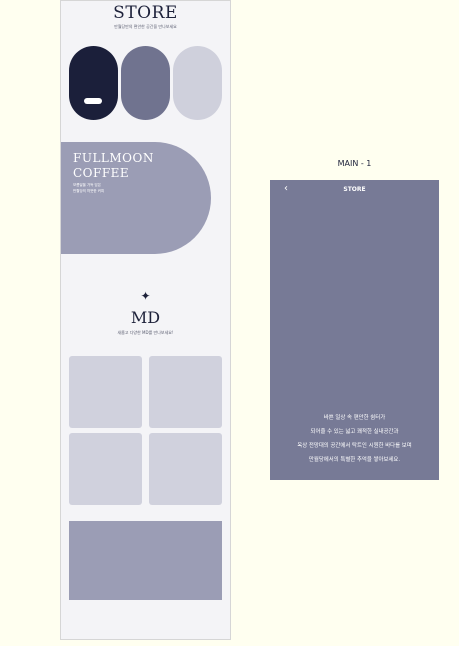 The width and height of the screenshot is (459, 646). Describe the element at coordinates (145, 560) in the screenshot. I see `bottom-banner` at that location.